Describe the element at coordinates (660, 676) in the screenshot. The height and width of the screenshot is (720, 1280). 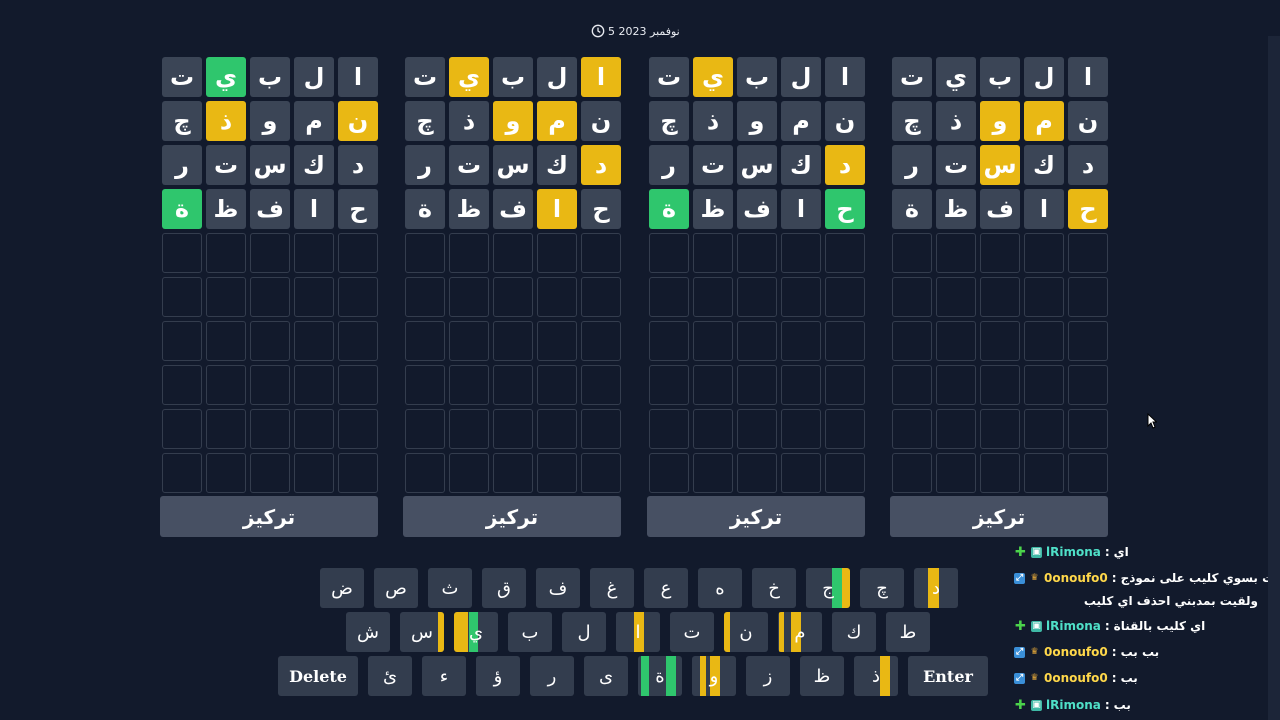
I see `letter-key: ة` at that location.